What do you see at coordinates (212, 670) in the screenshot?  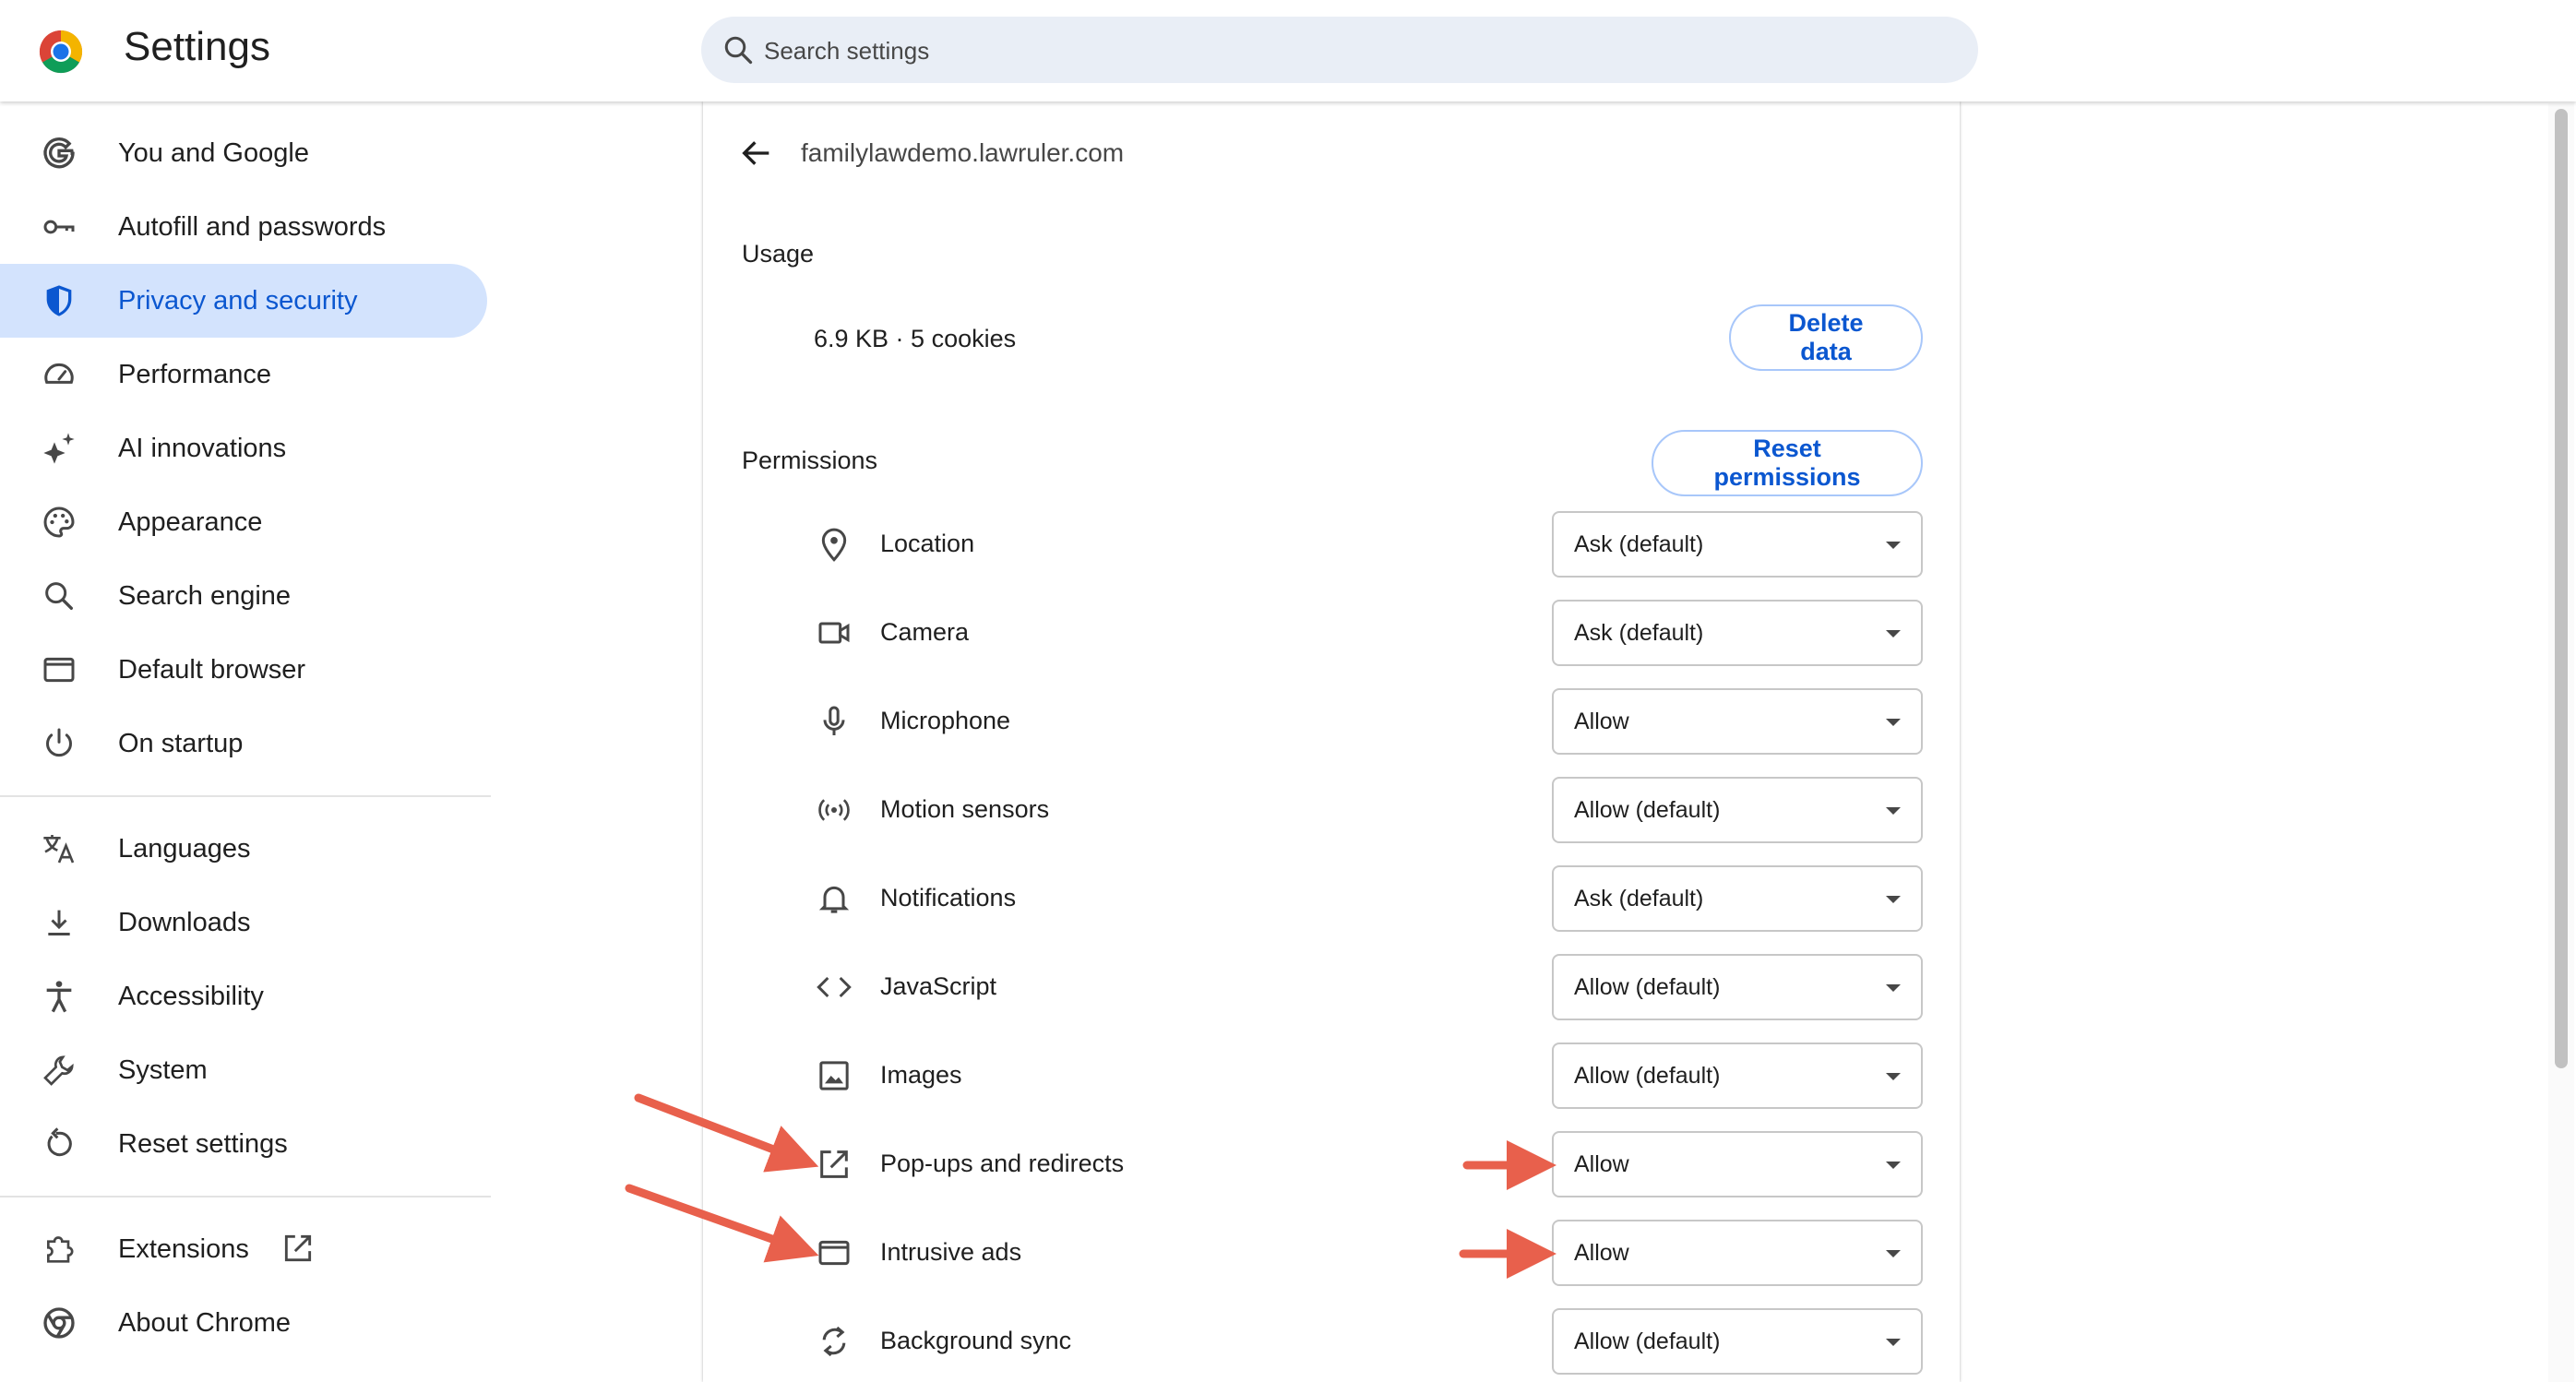 I see `sidebar-item-label: Default browser` at bounding box center [212, 670].